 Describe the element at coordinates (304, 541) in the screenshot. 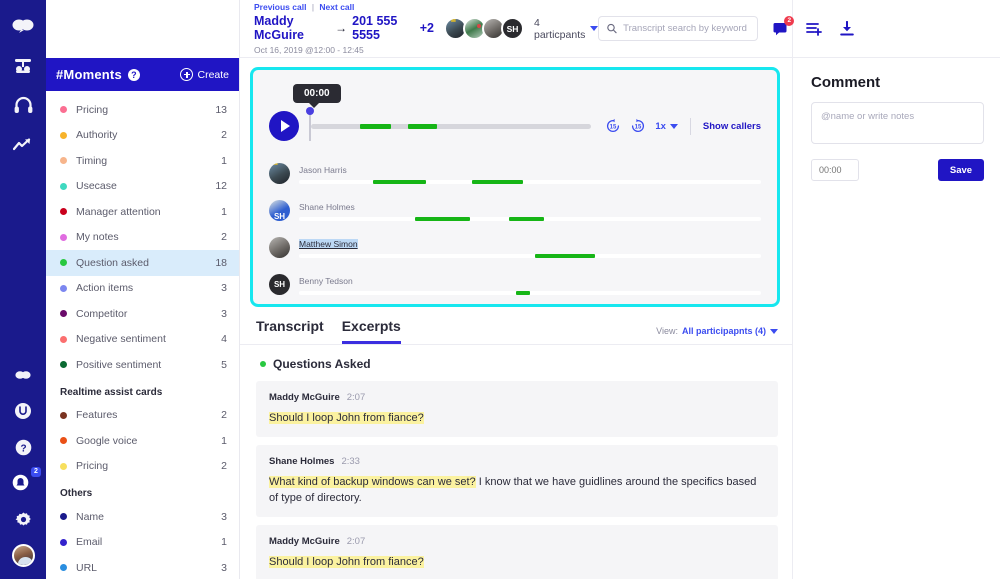

I see `excerpt-speaker: Maddy McGuire` at that location.